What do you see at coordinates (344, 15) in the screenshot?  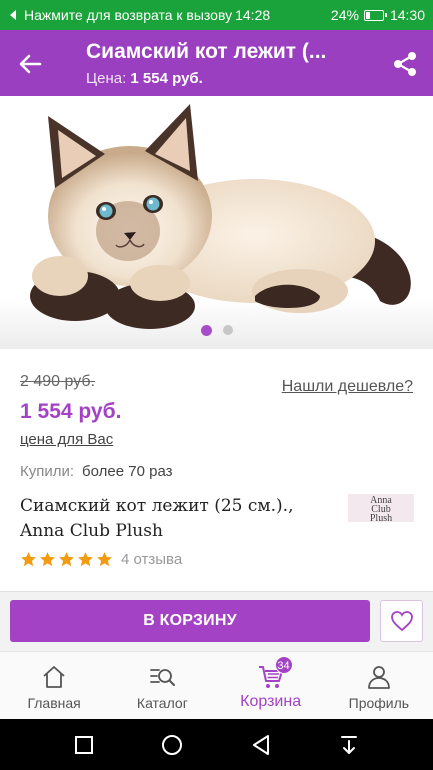 I see `battery-percent: 24%` at bounding box center [344, 15].